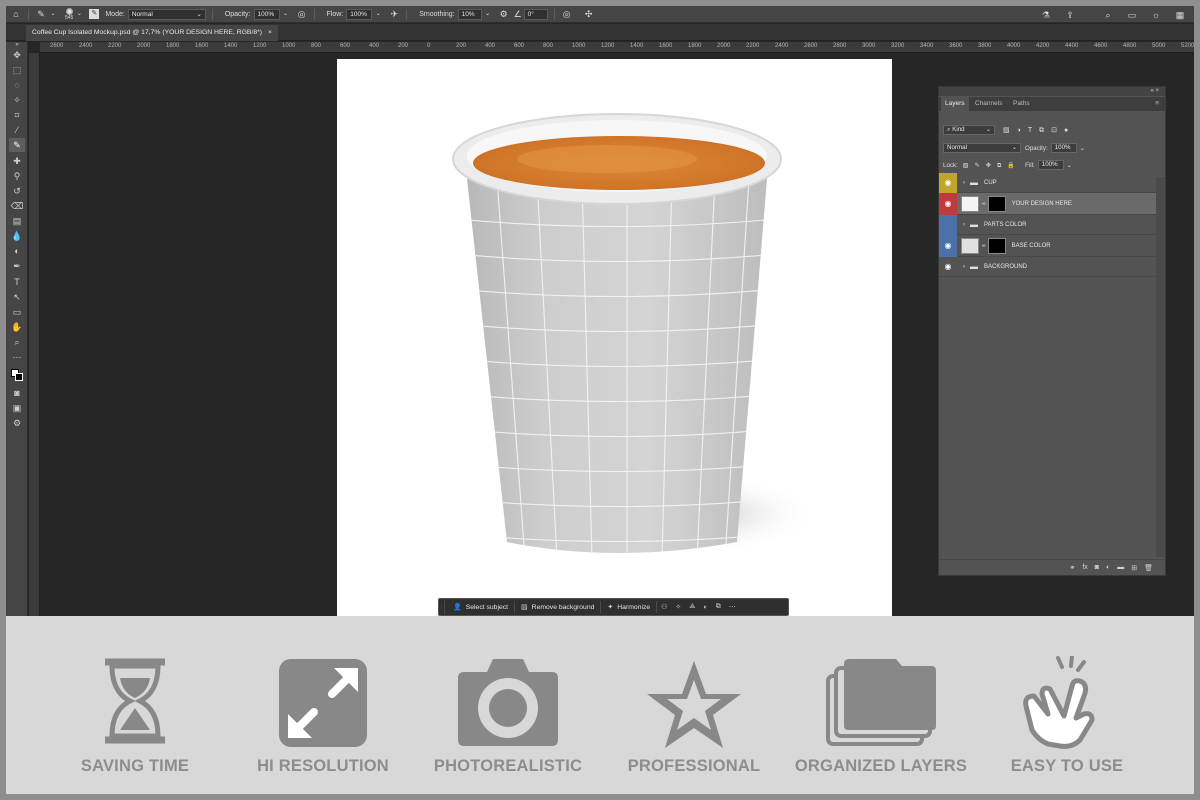 The height and width of the screenshot is (800, 1200). What do you see at coordinates (678, 607) in the screenshot?
I see `magic-icon: ✧` at bounding box center [678, 607].